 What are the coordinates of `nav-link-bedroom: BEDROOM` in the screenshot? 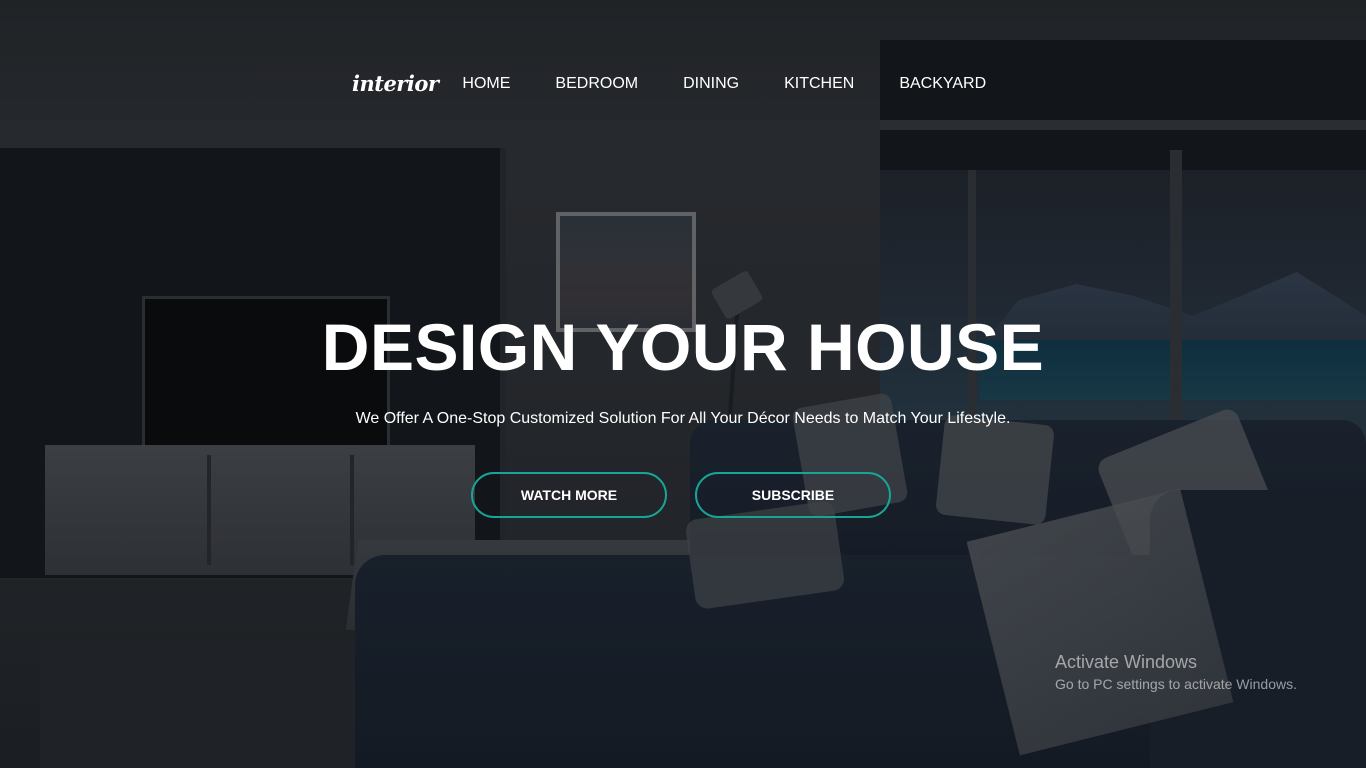 It's located at (596, 84).